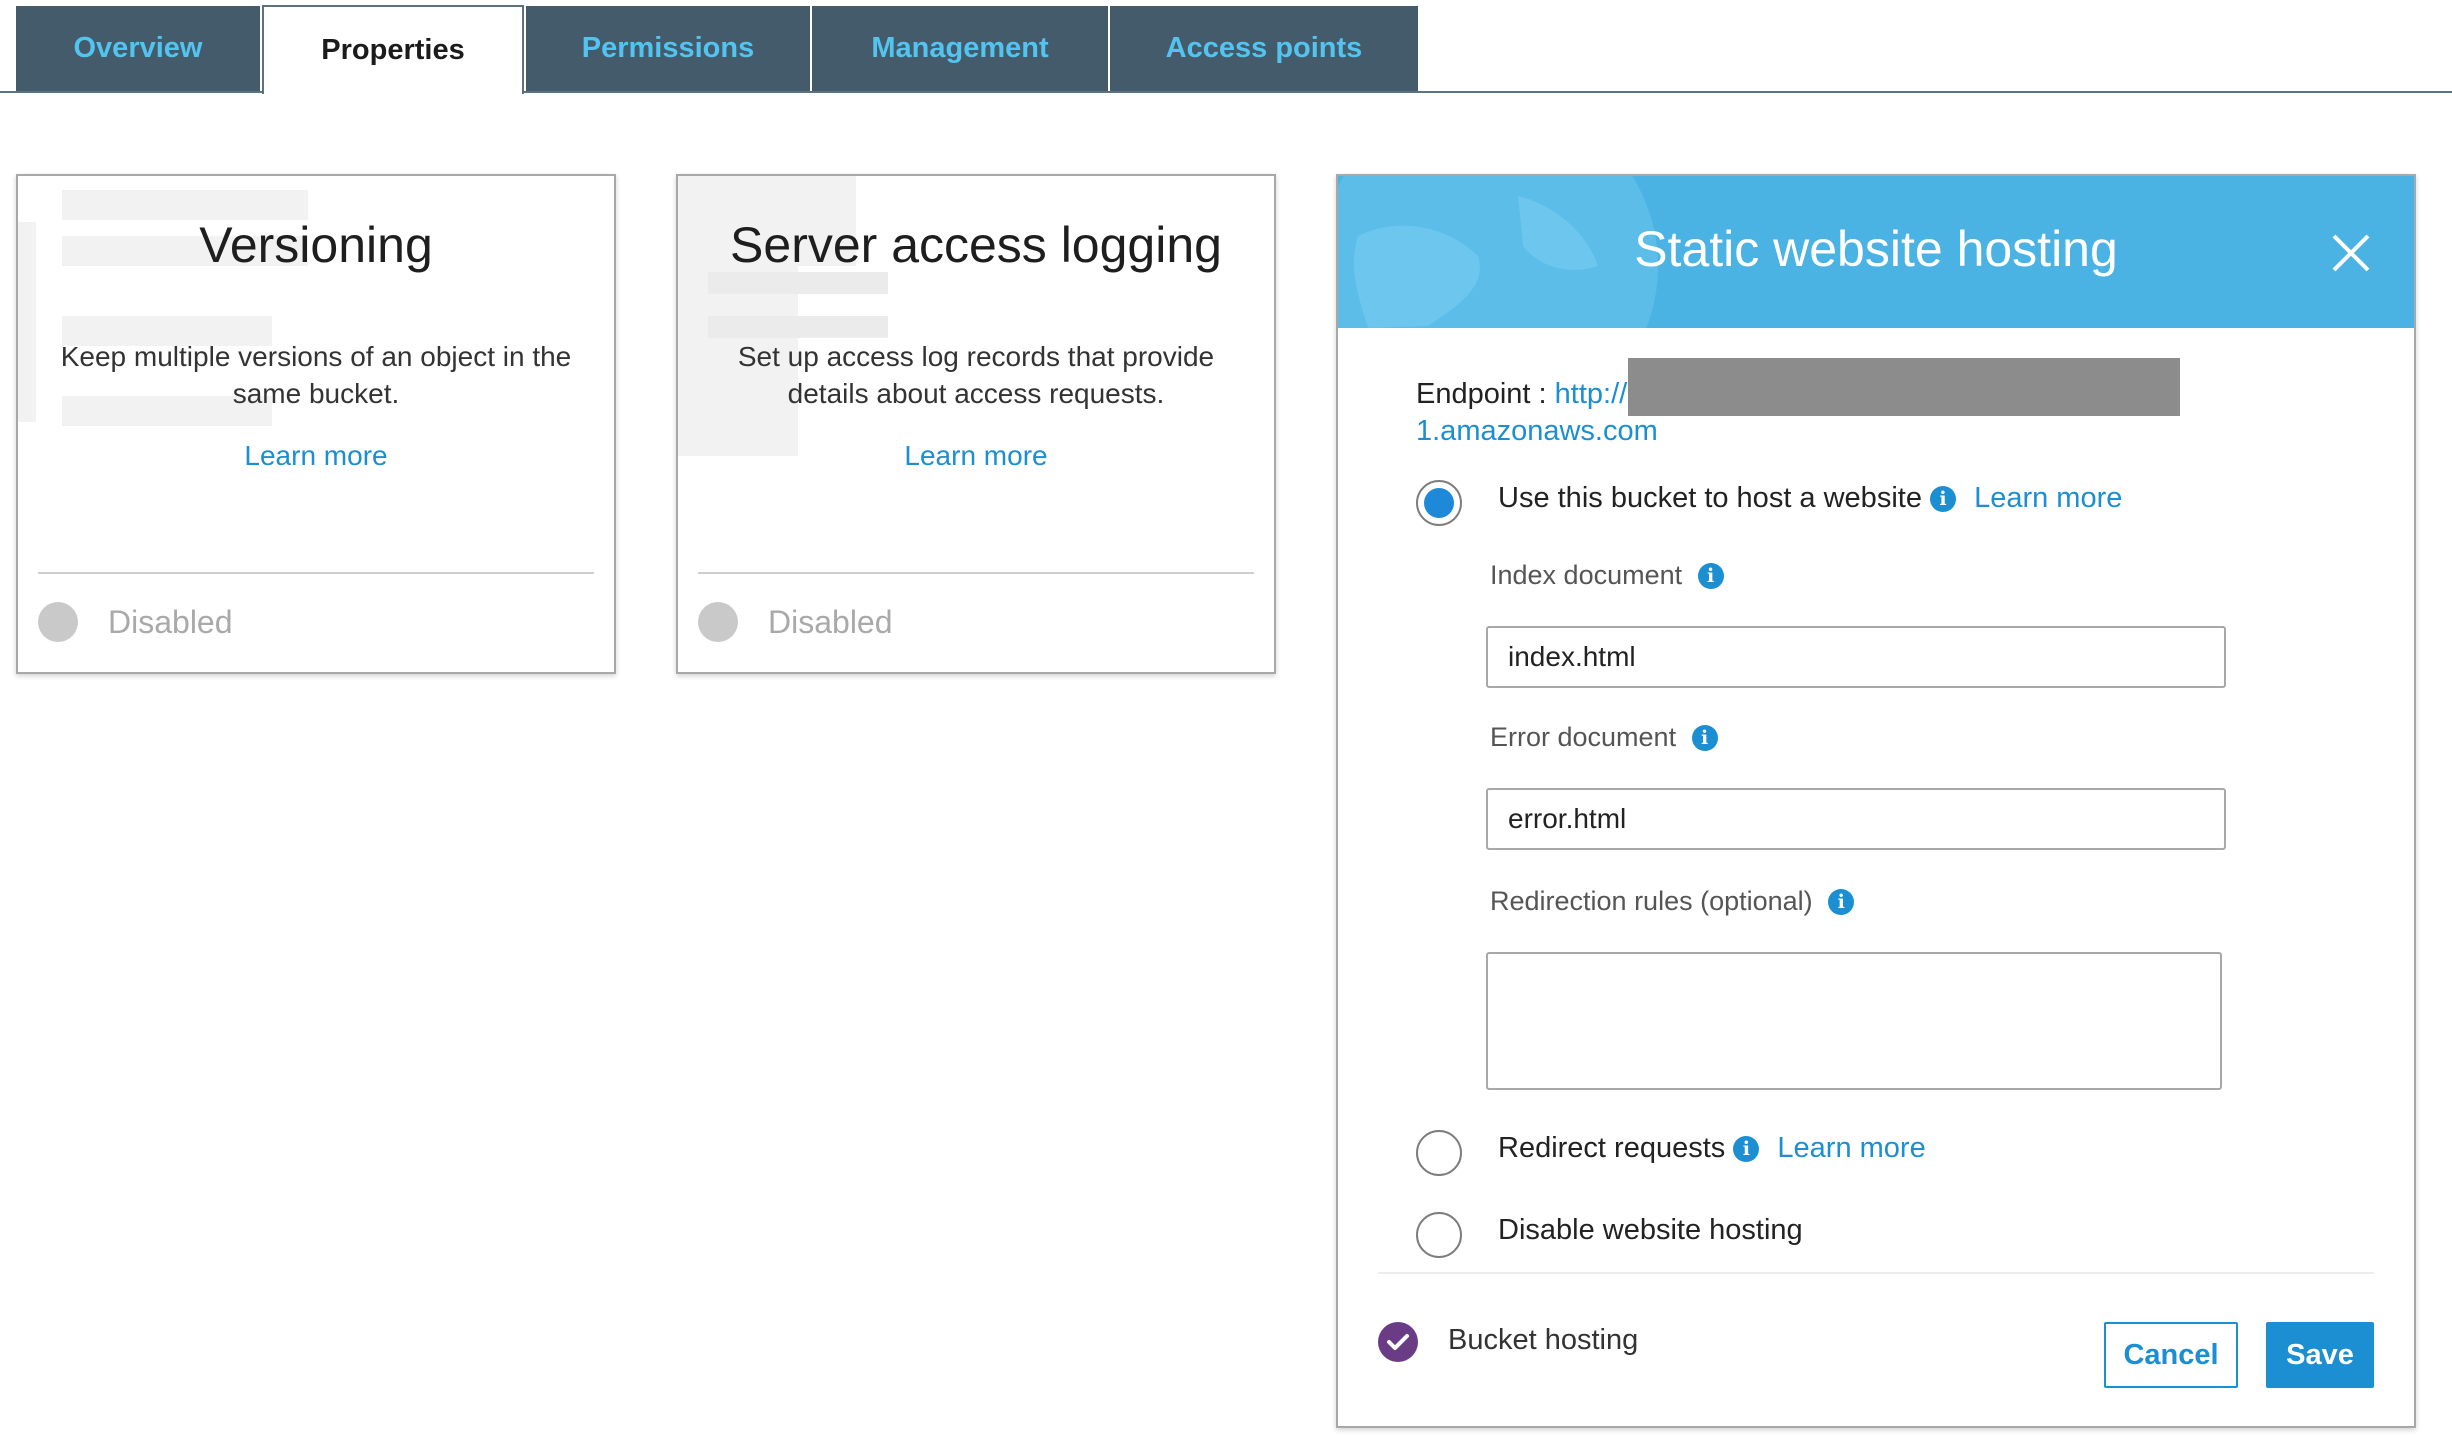  Describe the element at coordinates (960, 48) in the screenshot. I see `tab-management: Management` at that location.